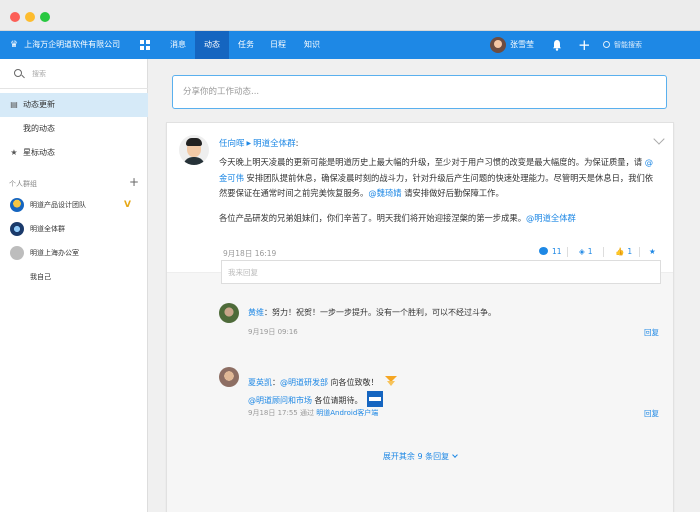 The width and height of the screenshot is (700, 512). I want to click on comment-via: 通过, so click(307, 413).